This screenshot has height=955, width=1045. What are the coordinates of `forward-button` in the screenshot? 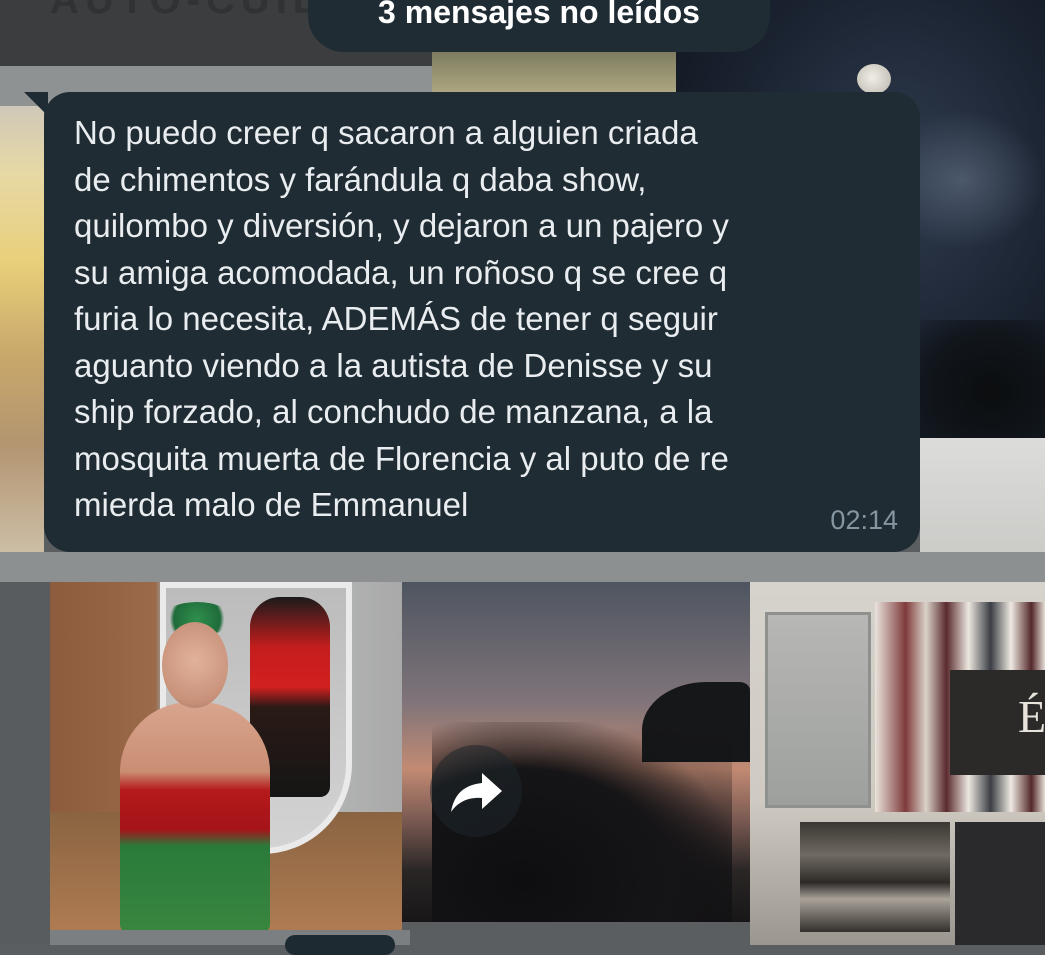 It's located at (476, 791).